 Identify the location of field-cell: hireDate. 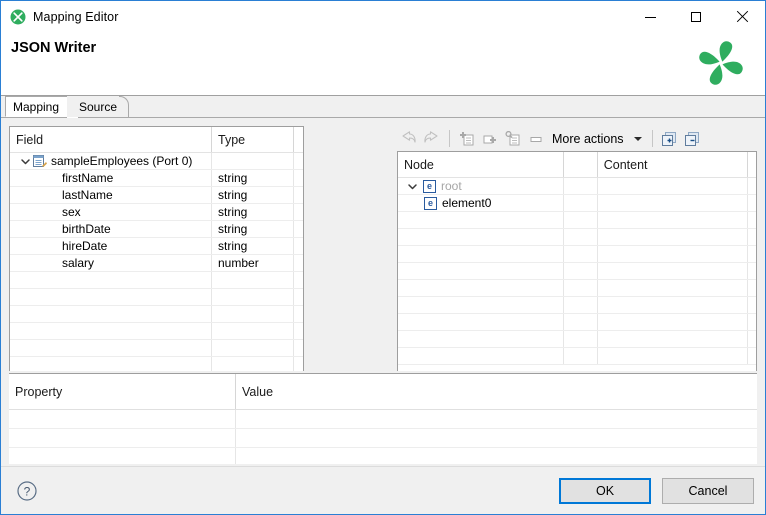
(111, 246).